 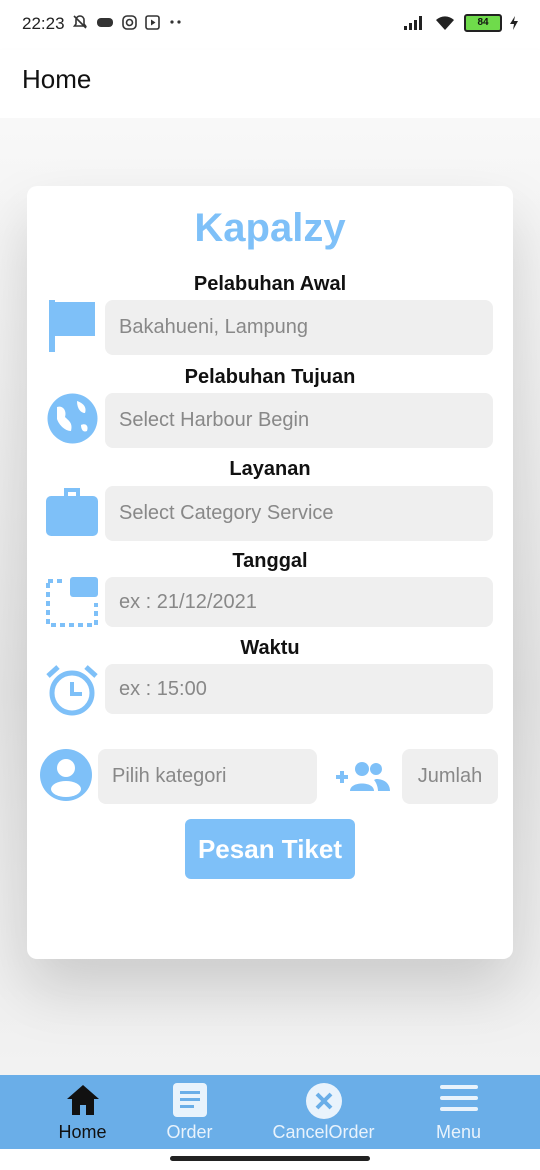 What do you see at coordinates (270, 469) in the screenshot?
I see `service-label: Layanan` at bounding box center [270, 469].